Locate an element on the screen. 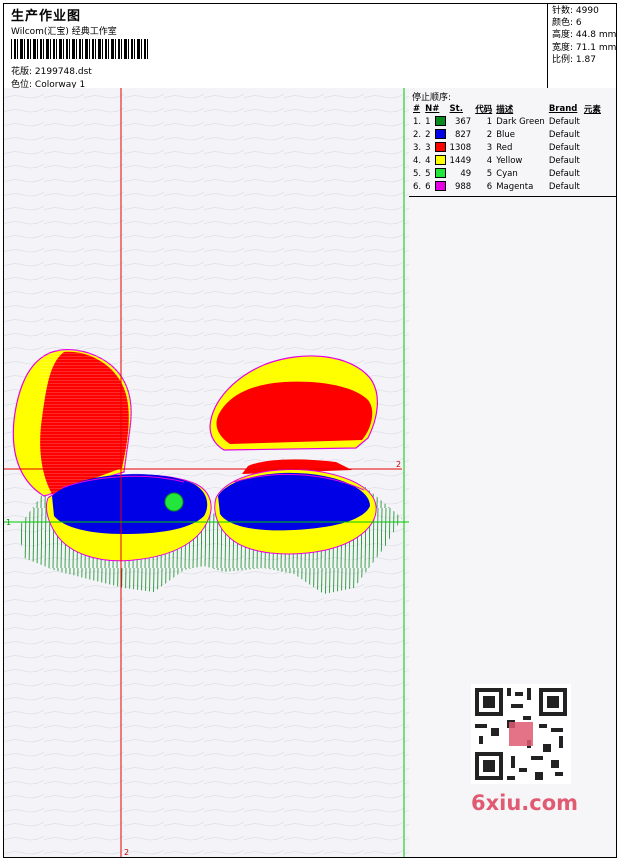  row-code: 1 is located at coordinates (489, 121).